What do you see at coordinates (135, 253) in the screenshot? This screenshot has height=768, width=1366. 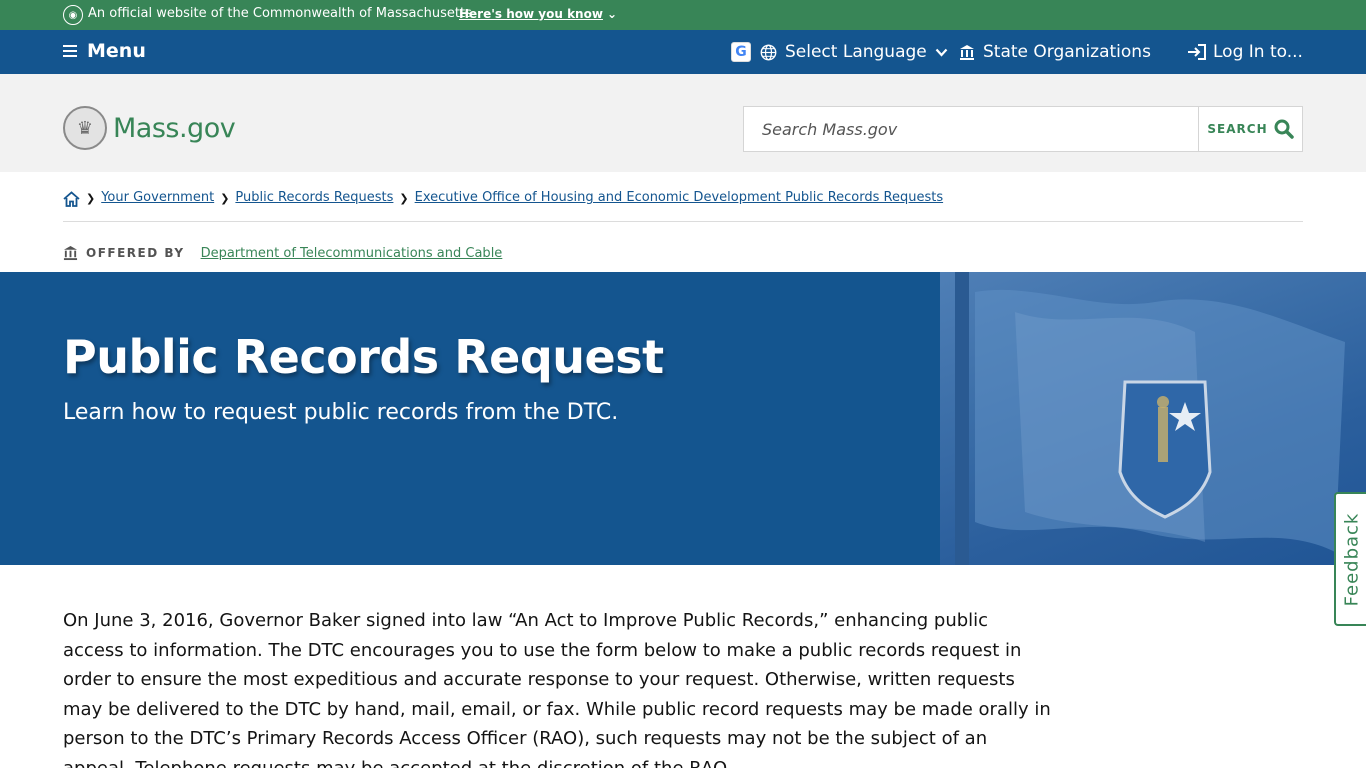 I see `offered-by-label: OFFERED BY` at bounding box center [135, 253].